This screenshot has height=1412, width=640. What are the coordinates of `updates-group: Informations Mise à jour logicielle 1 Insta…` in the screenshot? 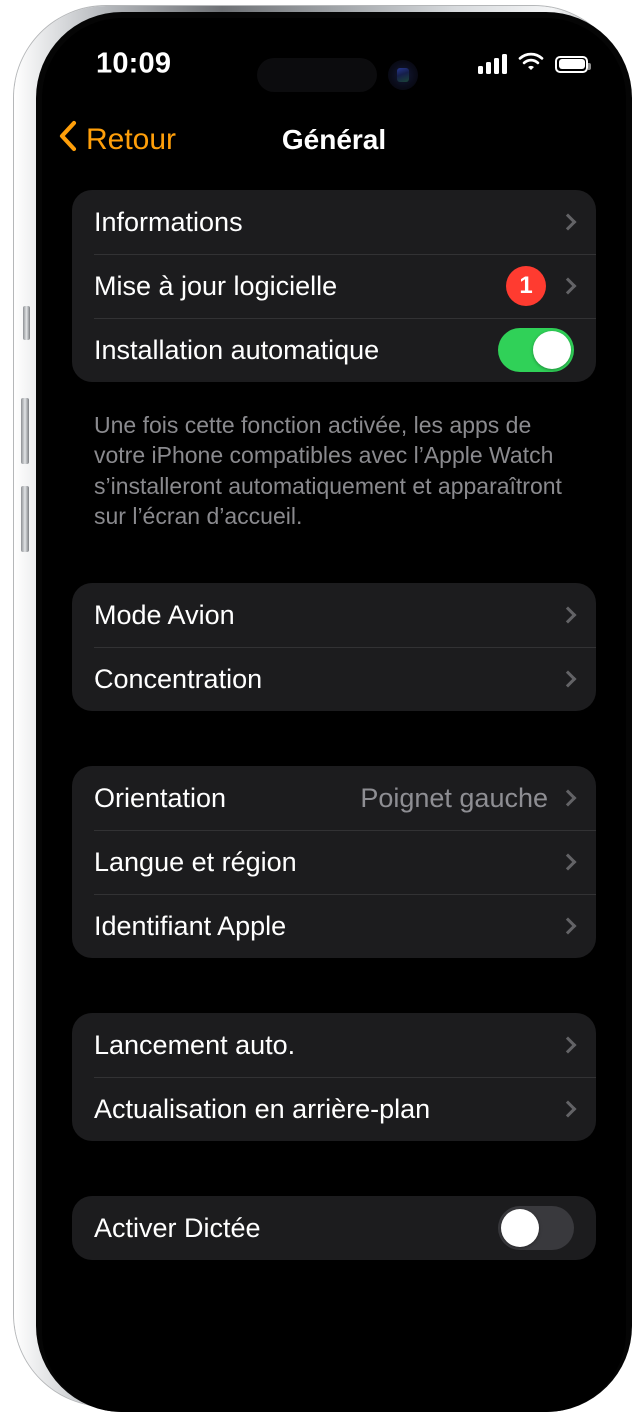 It's located at (334, 286).